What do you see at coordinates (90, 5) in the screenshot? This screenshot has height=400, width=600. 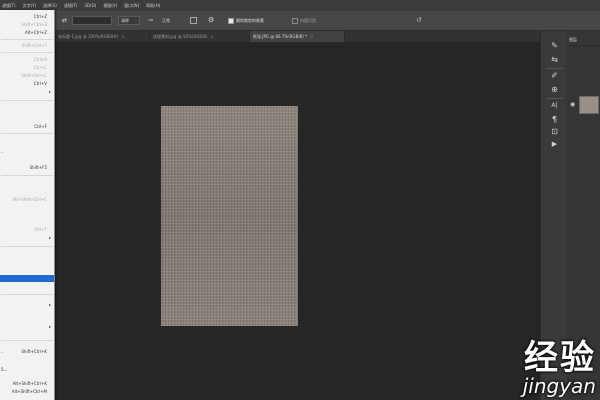 I see `menu-3d: 3D(D)` at bounding box center [90, 5].